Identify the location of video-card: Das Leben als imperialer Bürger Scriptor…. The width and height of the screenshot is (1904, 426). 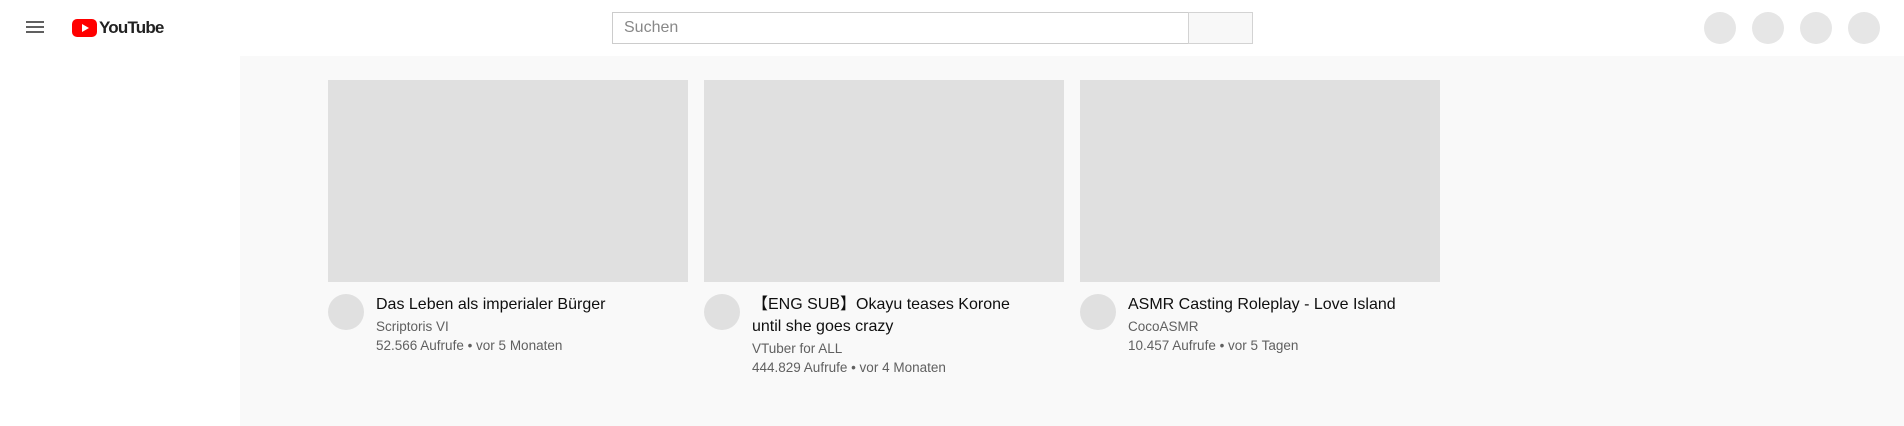
(508, 228).